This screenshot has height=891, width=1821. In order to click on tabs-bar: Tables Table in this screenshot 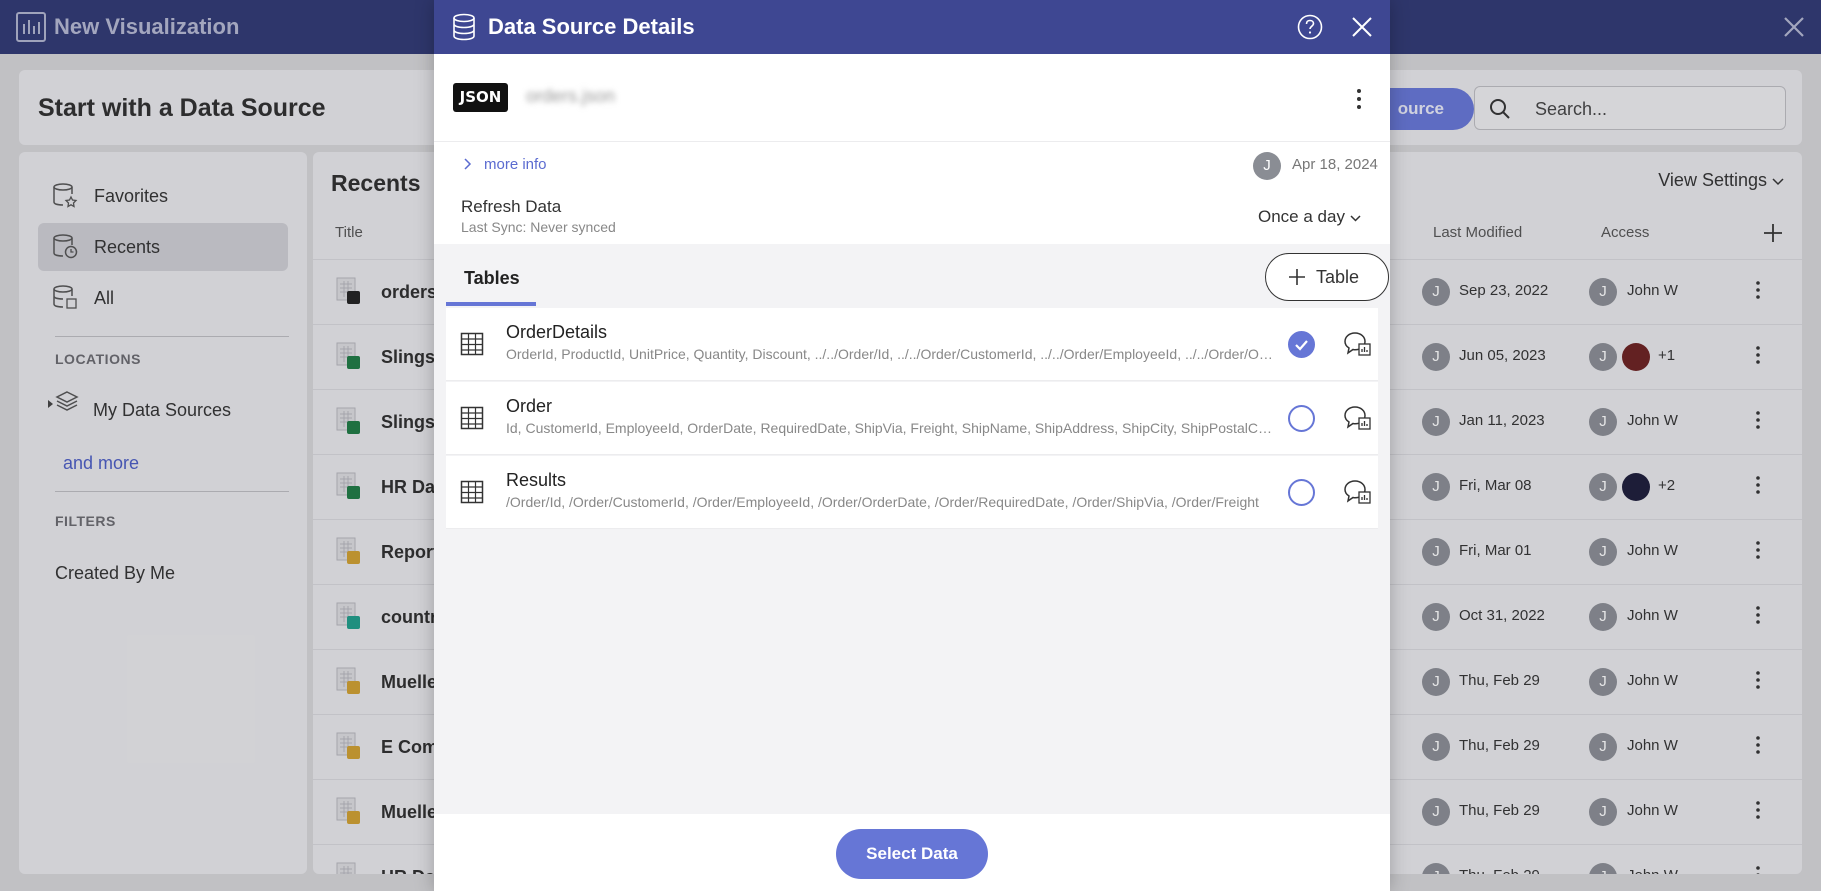, I will do `click(917, 276)`.